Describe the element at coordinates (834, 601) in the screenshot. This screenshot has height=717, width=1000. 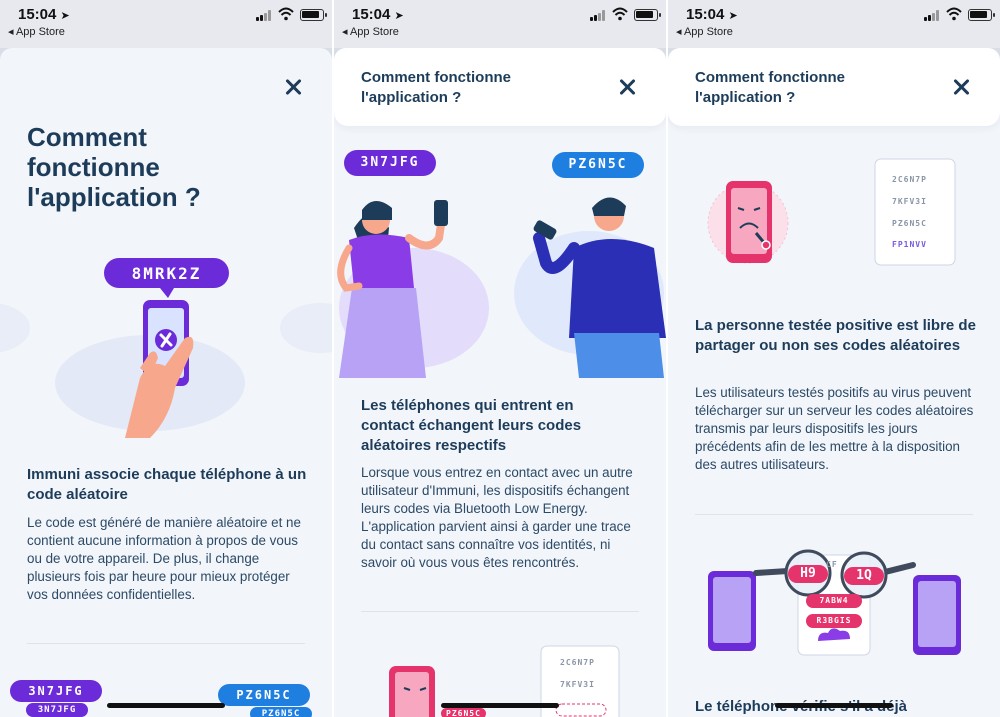
I see `server-code-1: 7ABW4` at that location.